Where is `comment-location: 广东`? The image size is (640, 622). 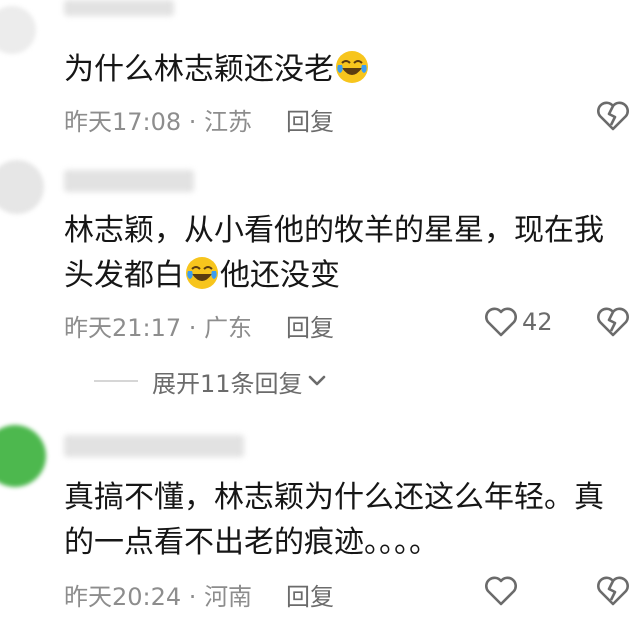 comment-location: 广东 is located at coordinates (228, 328).